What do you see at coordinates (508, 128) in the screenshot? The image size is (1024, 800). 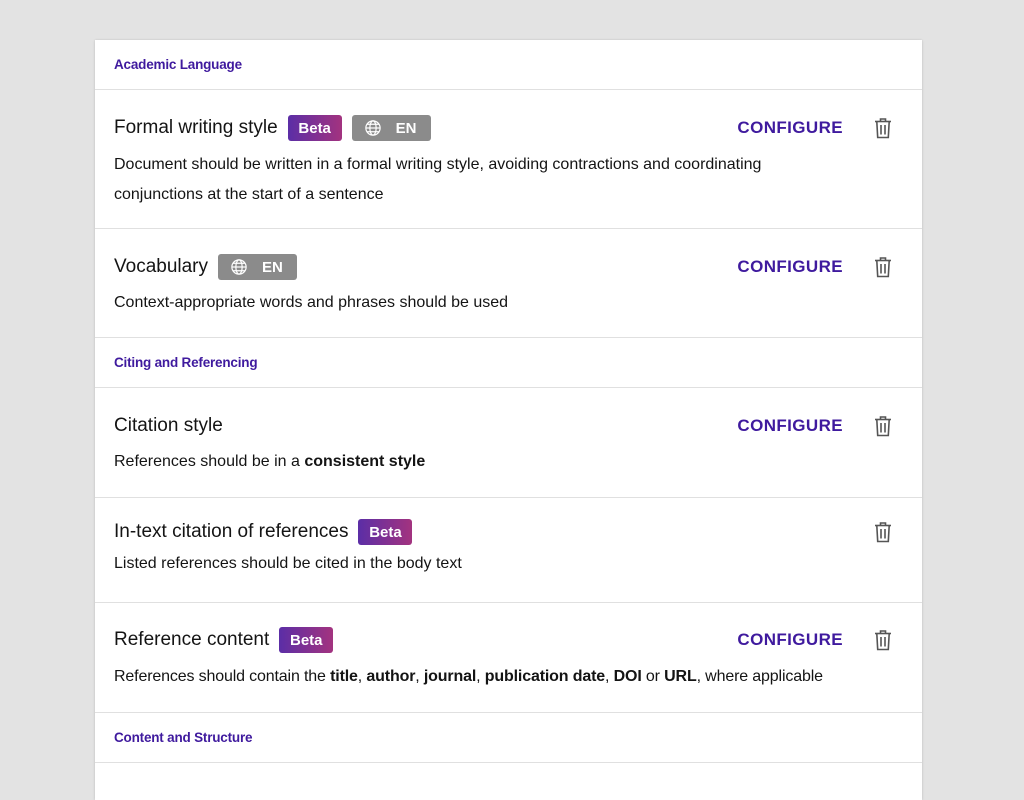 I see `rule-header: Formal writing style Beta EN CONFIGURE` at bounding box center [508, 128].